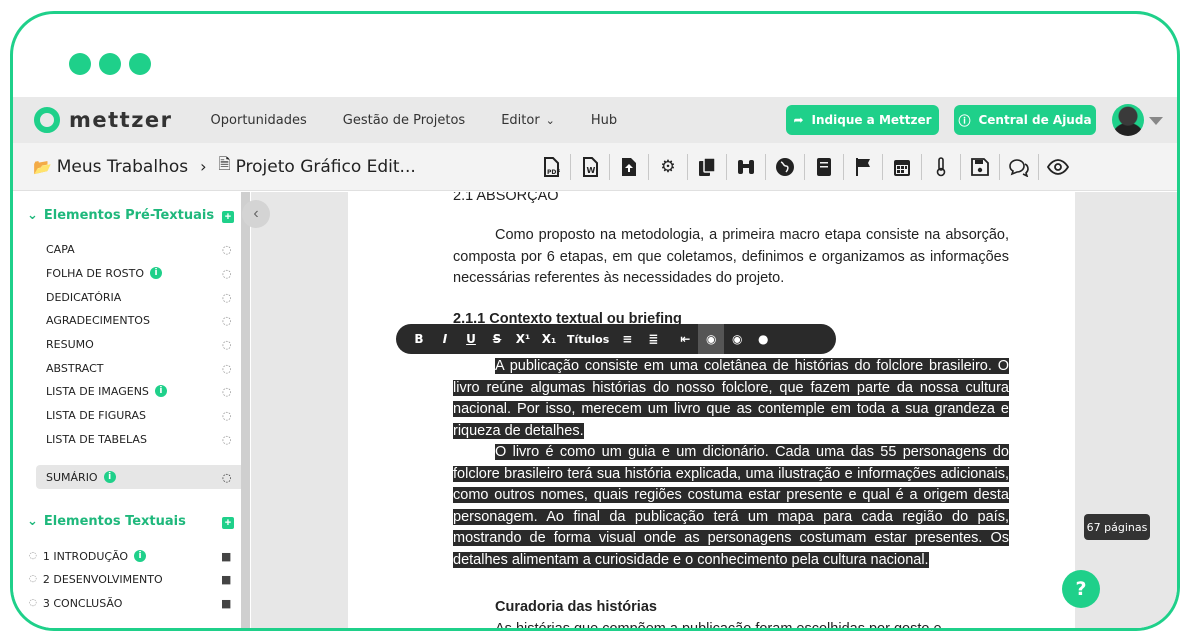  I want to click on bold-button: B, so click(419, 339).